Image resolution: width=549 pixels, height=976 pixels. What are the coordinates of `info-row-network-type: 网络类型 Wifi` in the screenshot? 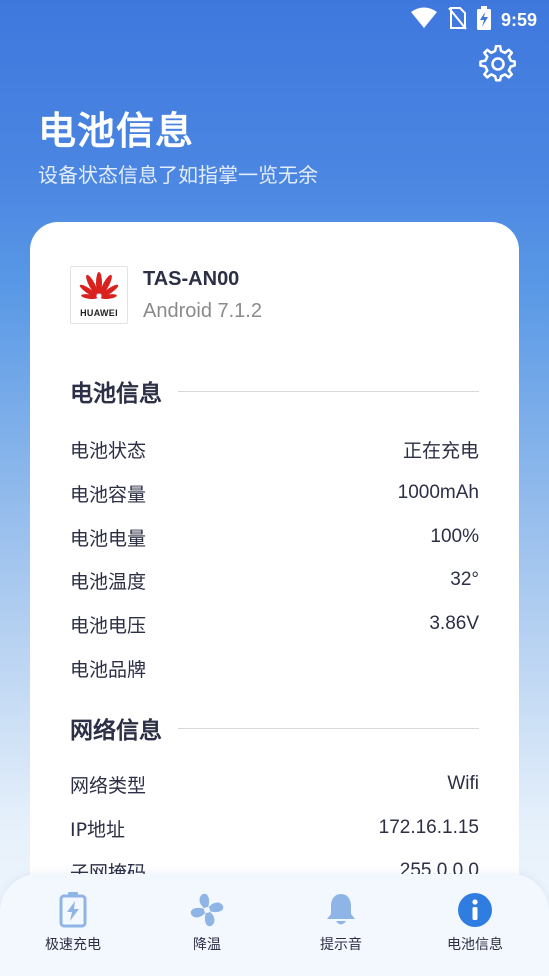 It's located at (274, 784).